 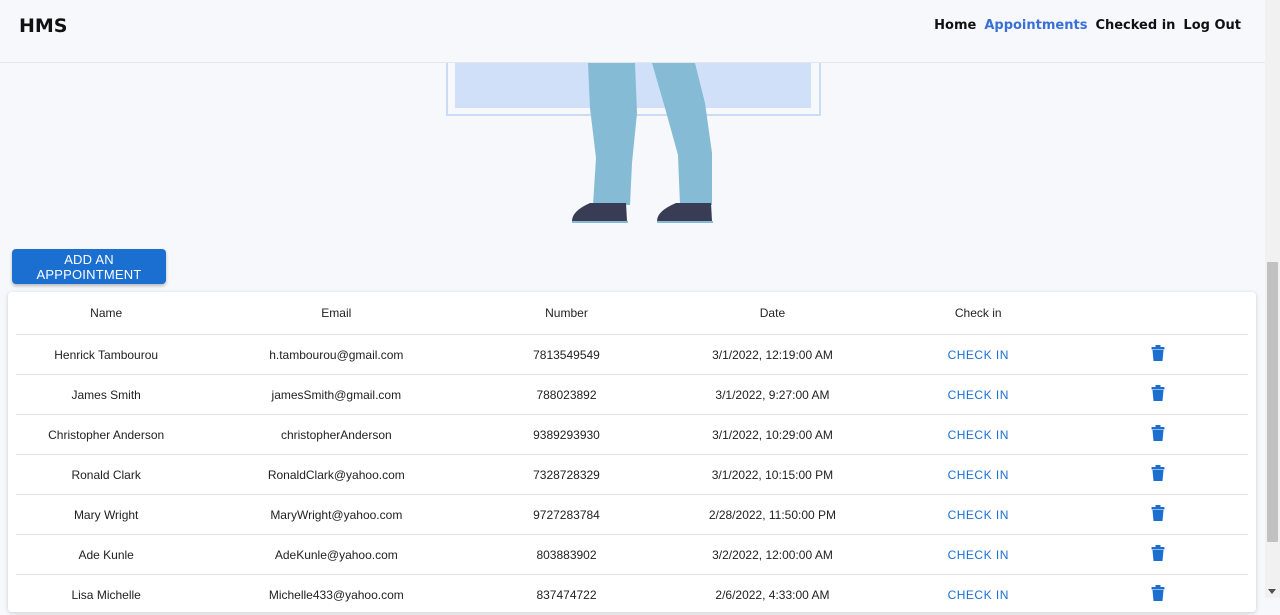 I want to click on header-number: Number, so click(x=566, y=313).